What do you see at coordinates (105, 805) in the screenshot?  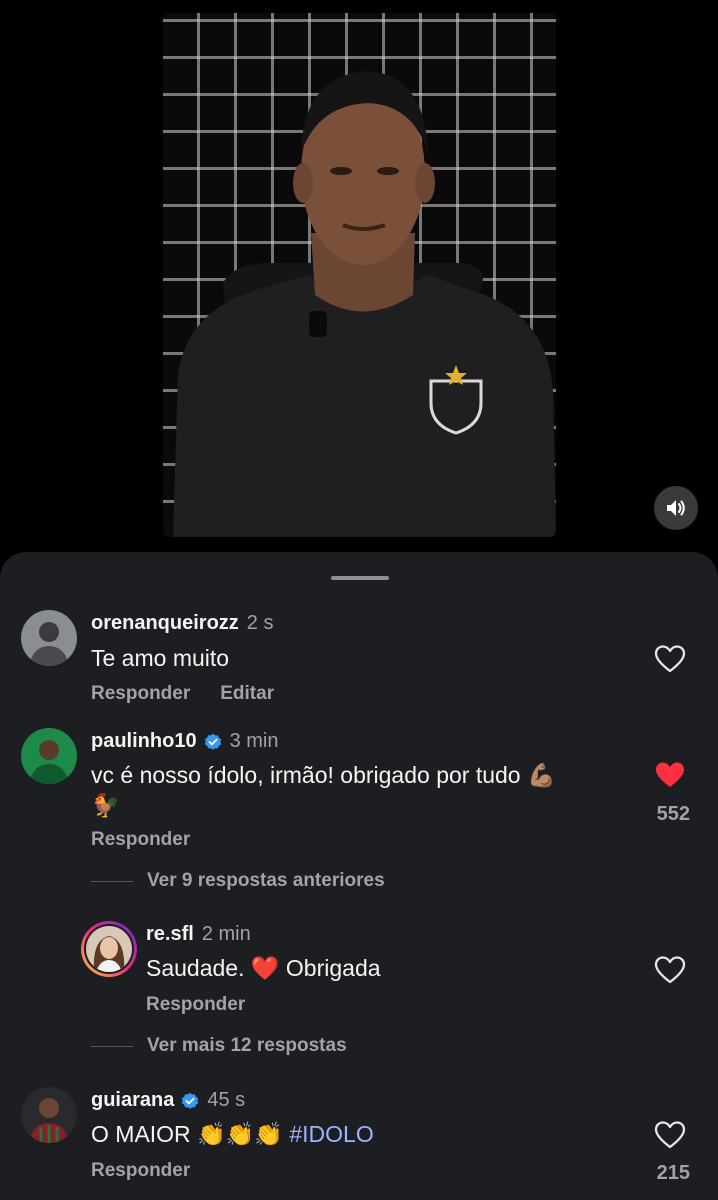 I see `comment-text-line: 🐓` at bounding box center [105, 805].